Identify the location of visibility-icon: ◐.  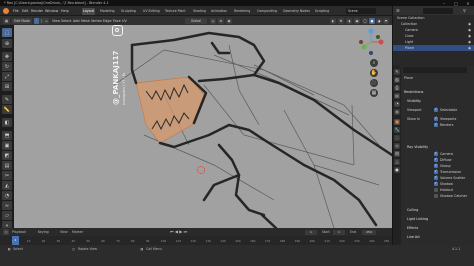
(333, 20).